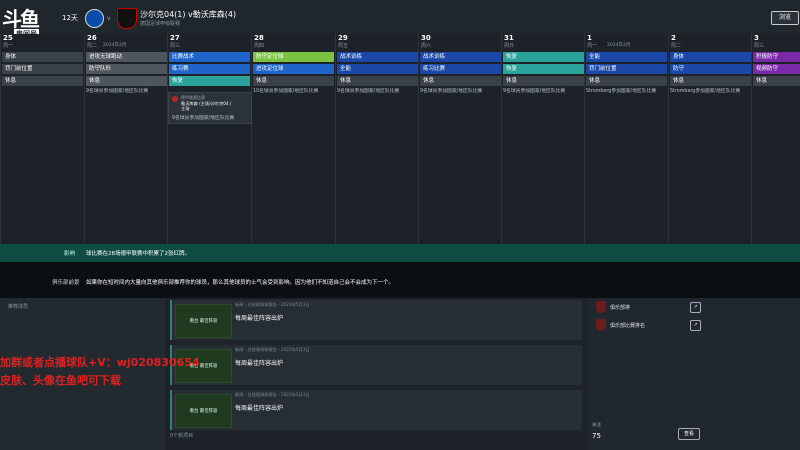 The height and width of the screenshot is (450, 800). What do you see at coordinates (756, 38) in the screenshot?
I see `day-number: 3` at bounding box center [756, 38].